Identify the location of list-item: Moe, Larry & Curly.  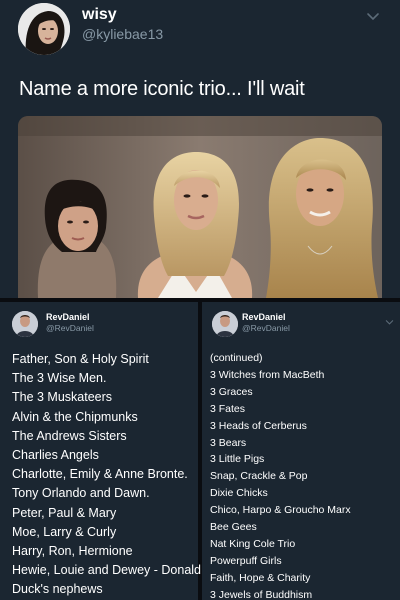
(64, 531).